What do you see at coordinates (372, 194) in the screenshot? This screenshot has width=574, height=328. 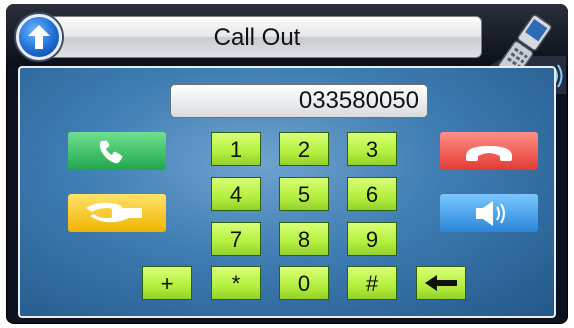 I see `key-6: 6` at bounding box center [372, 194].